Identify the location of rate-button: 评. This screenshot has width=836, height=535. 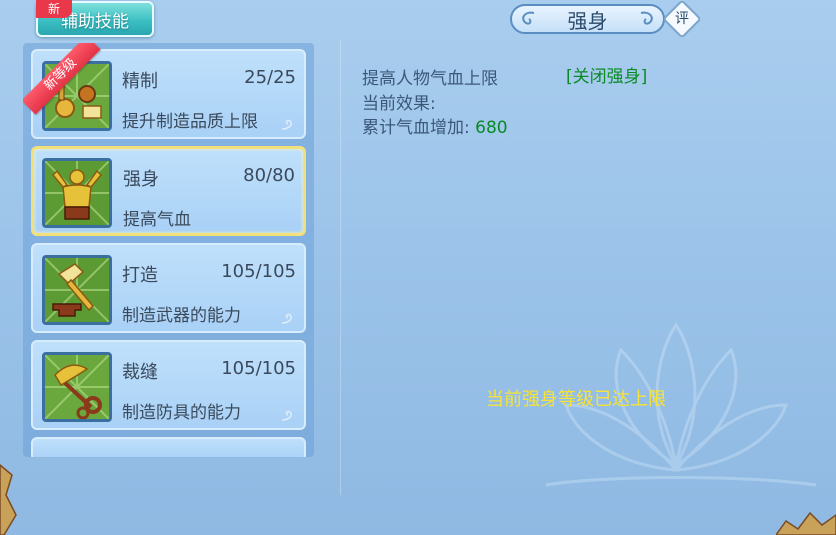
(682, 19).